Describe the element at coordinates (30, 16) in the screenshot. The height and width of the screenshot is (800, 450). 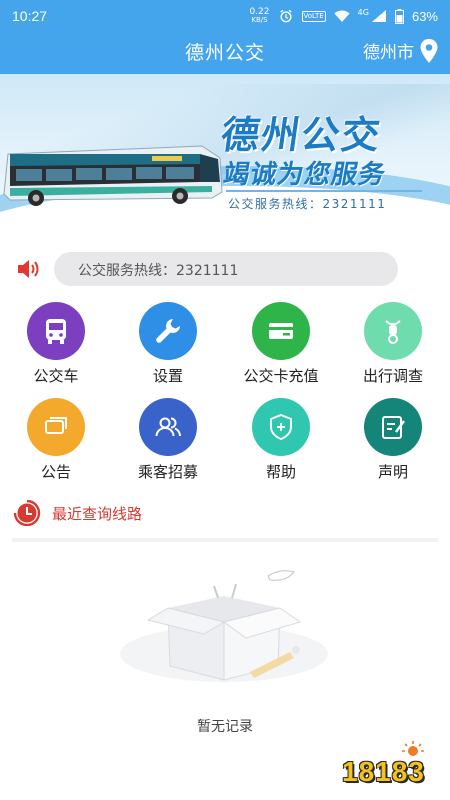
I see `status-time: 10:27` at that location.